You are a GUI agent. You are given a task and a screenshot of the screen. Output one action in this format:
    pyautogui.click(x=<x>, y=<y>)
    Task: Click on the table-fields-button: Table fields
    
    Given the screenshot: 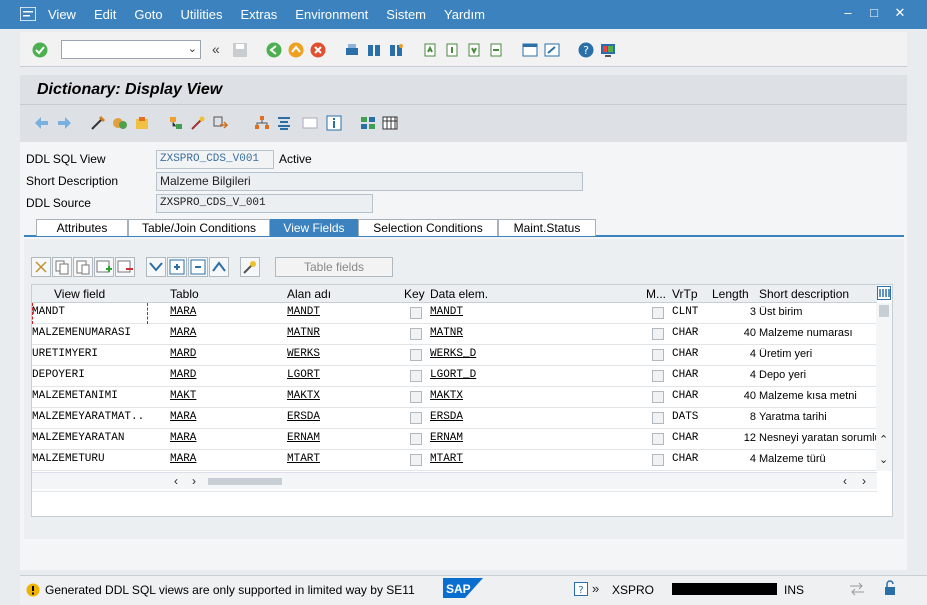 What is the action you would take?
    pyautogui.click(x=334, y=267)
    